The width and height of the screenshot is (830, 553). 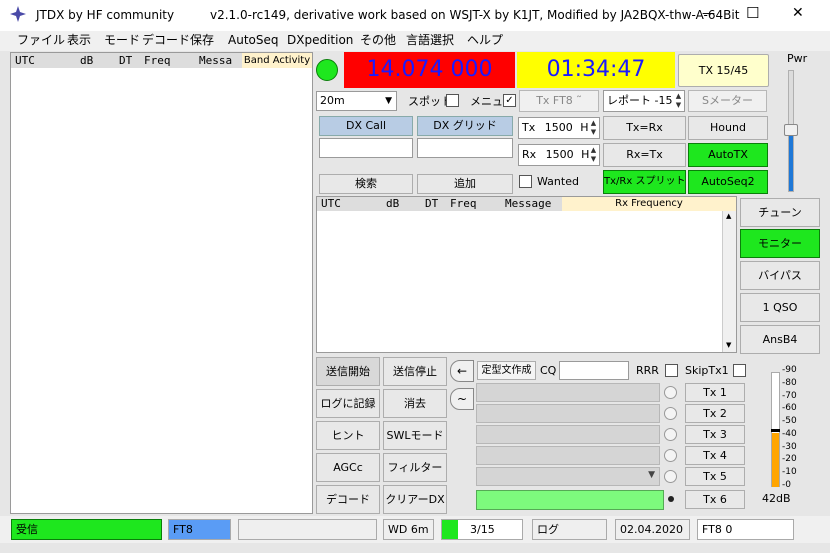 I want to click on swl-mode-button: SWLモード, so click(x=415, y=435).